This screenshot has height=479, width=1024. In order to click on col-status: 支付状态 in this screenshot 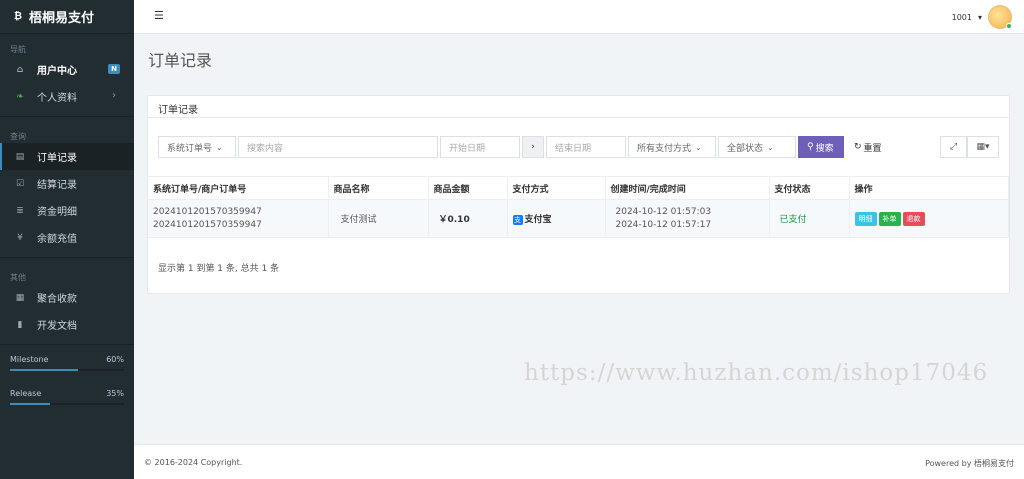, I will do `click(809, 188)`.